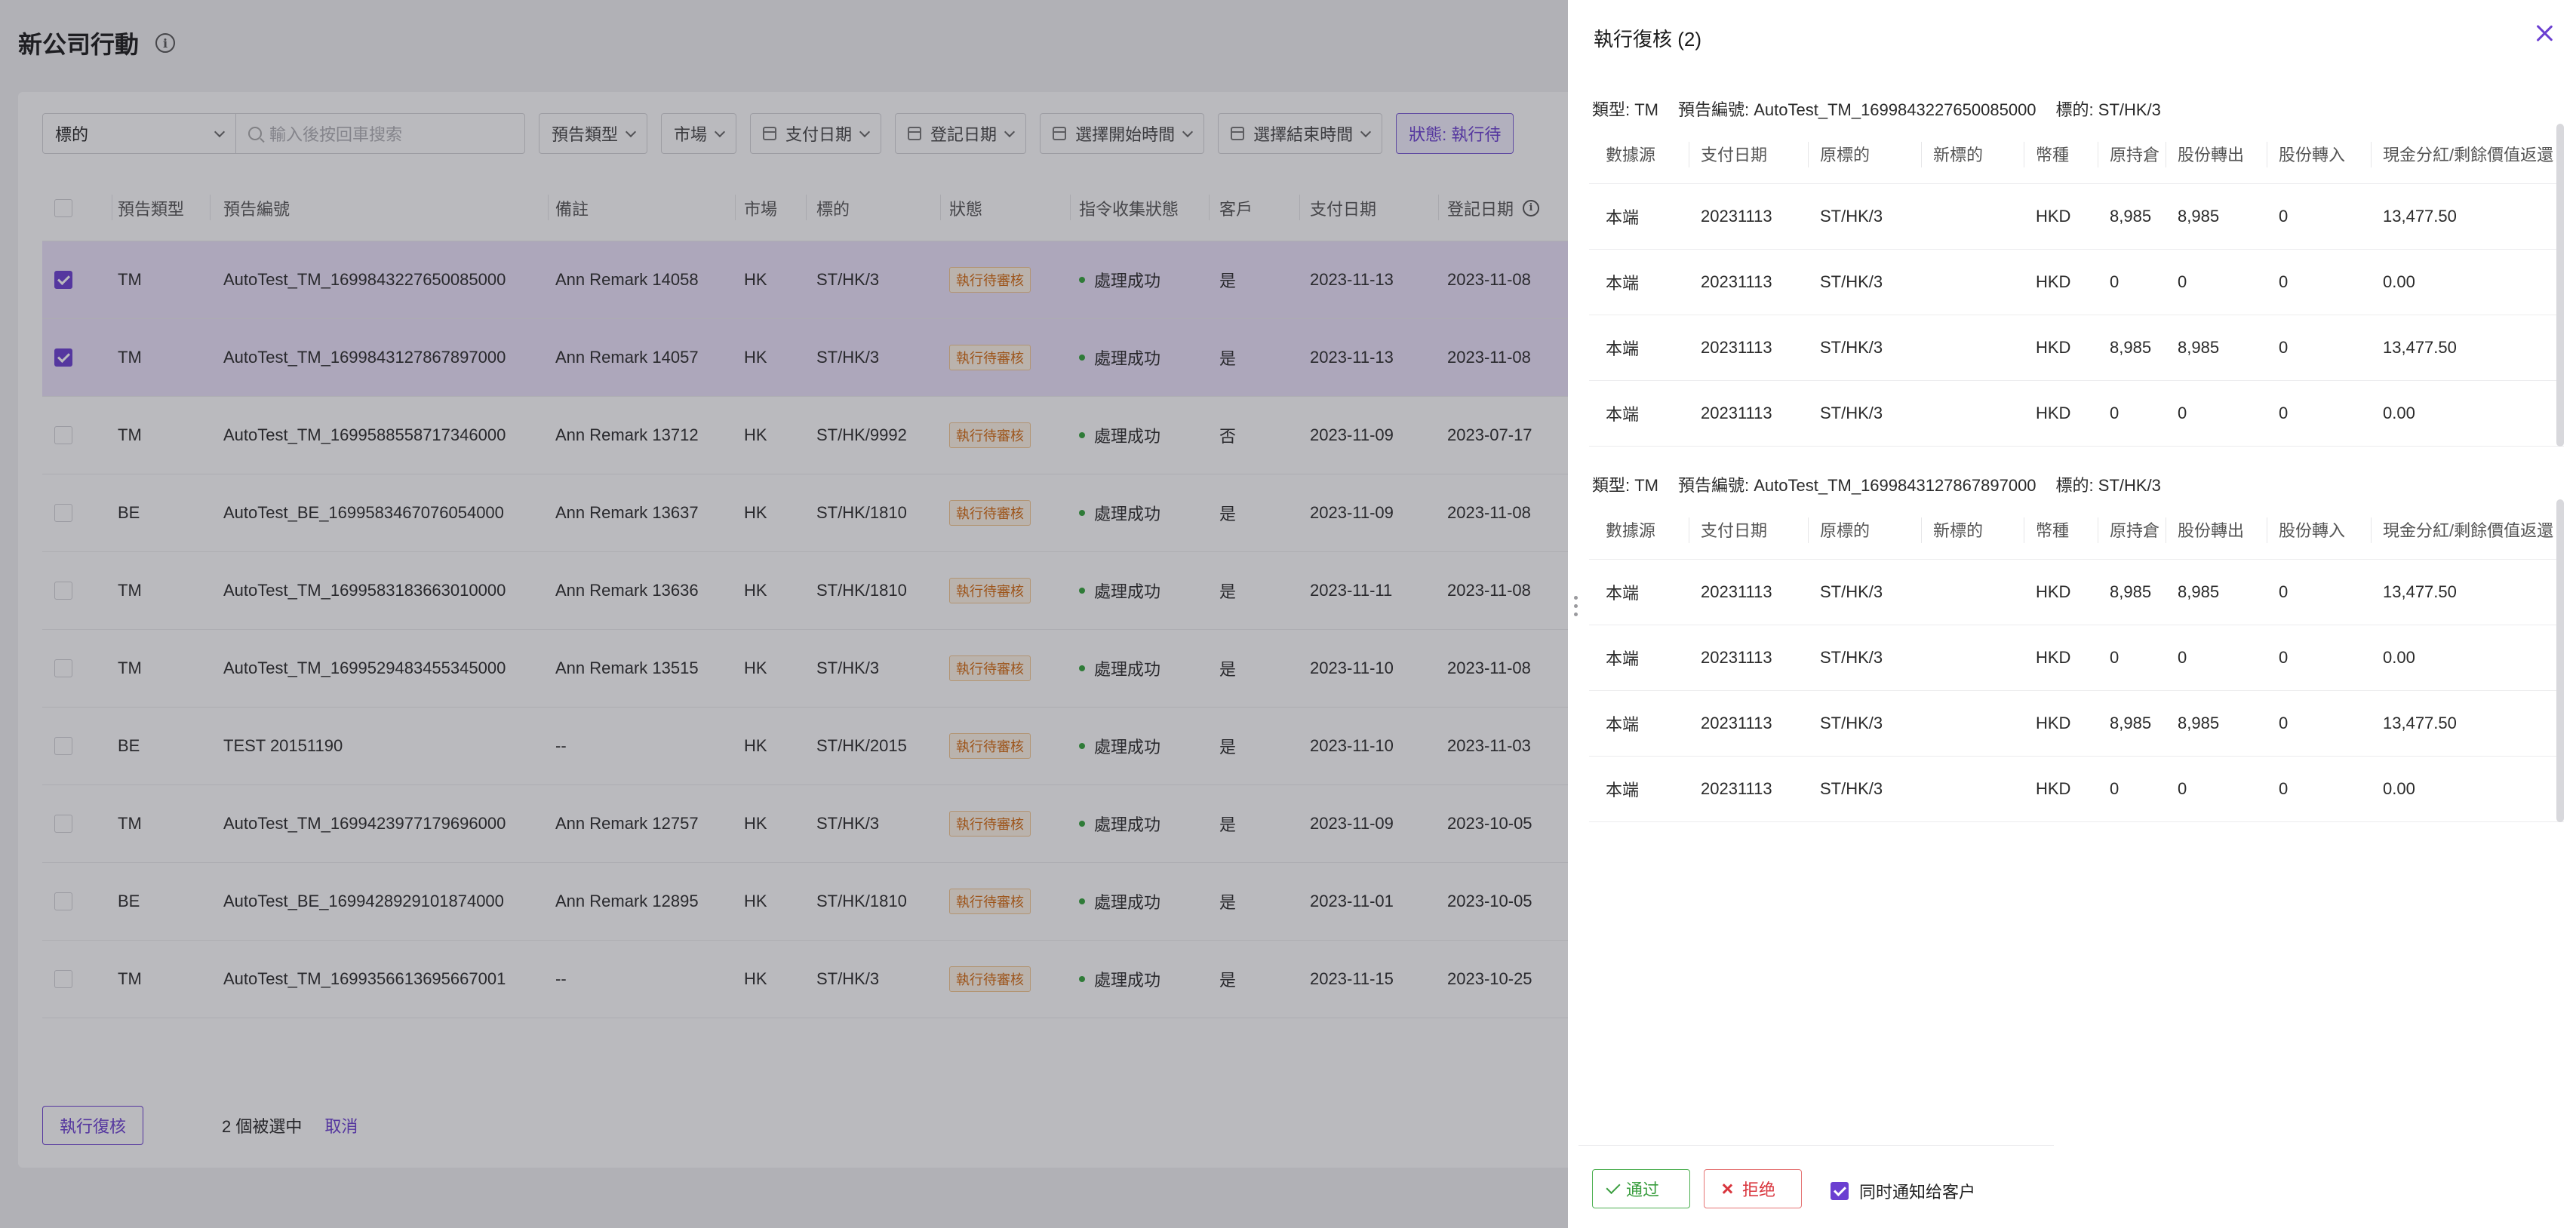 The width and height of the screenshot is (2576, 1228). I want to click on col-orig-symbol: 原標的, so click(1845, 154).